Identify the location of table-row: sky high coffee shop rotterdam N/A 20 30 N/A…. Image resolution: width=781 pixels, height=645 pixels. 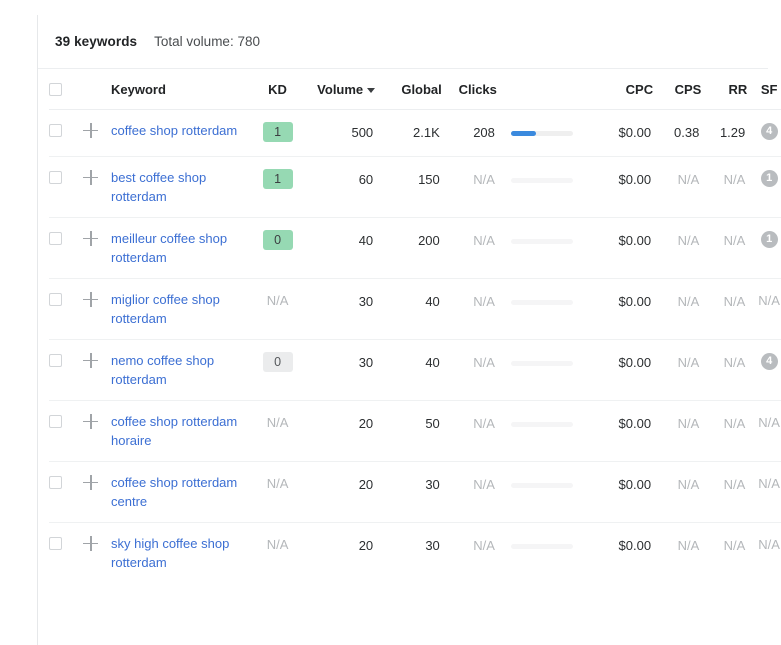
(415, 553).